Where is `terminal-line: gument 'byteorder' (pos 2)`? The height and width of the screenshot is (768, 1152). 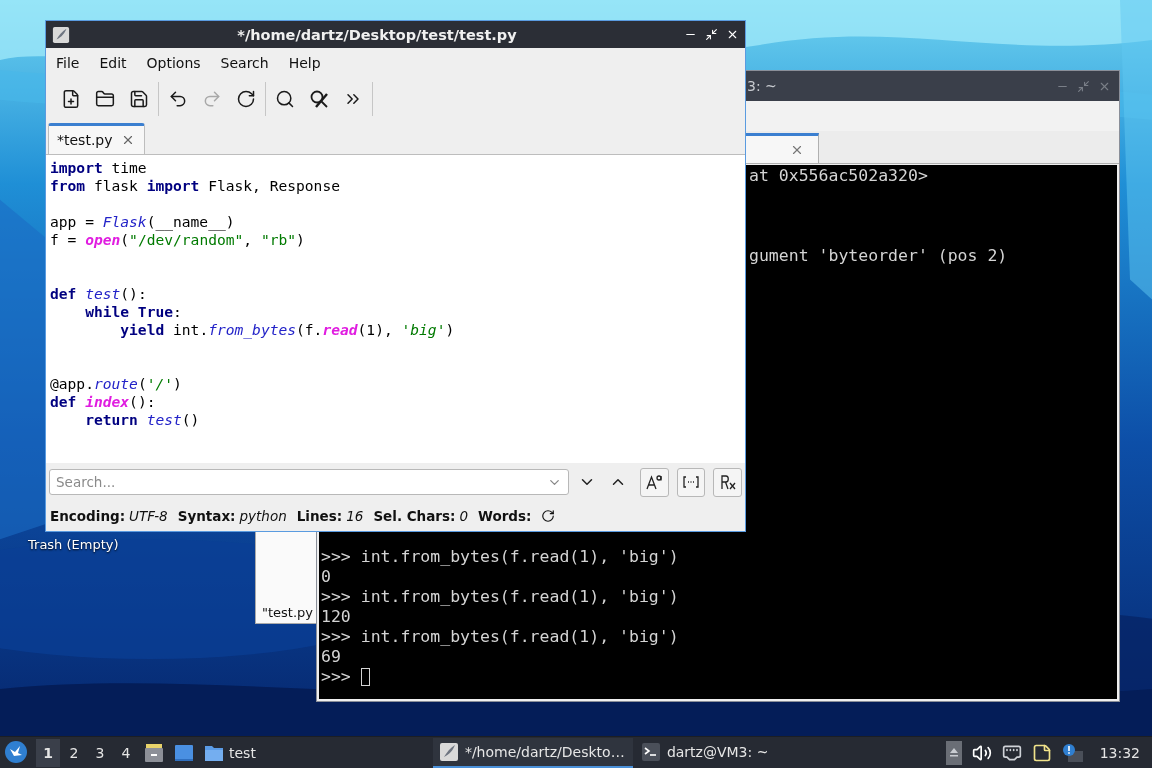
terminal-line: gument 'byteorder' (pos 2) is located at coordinates (879, 256).